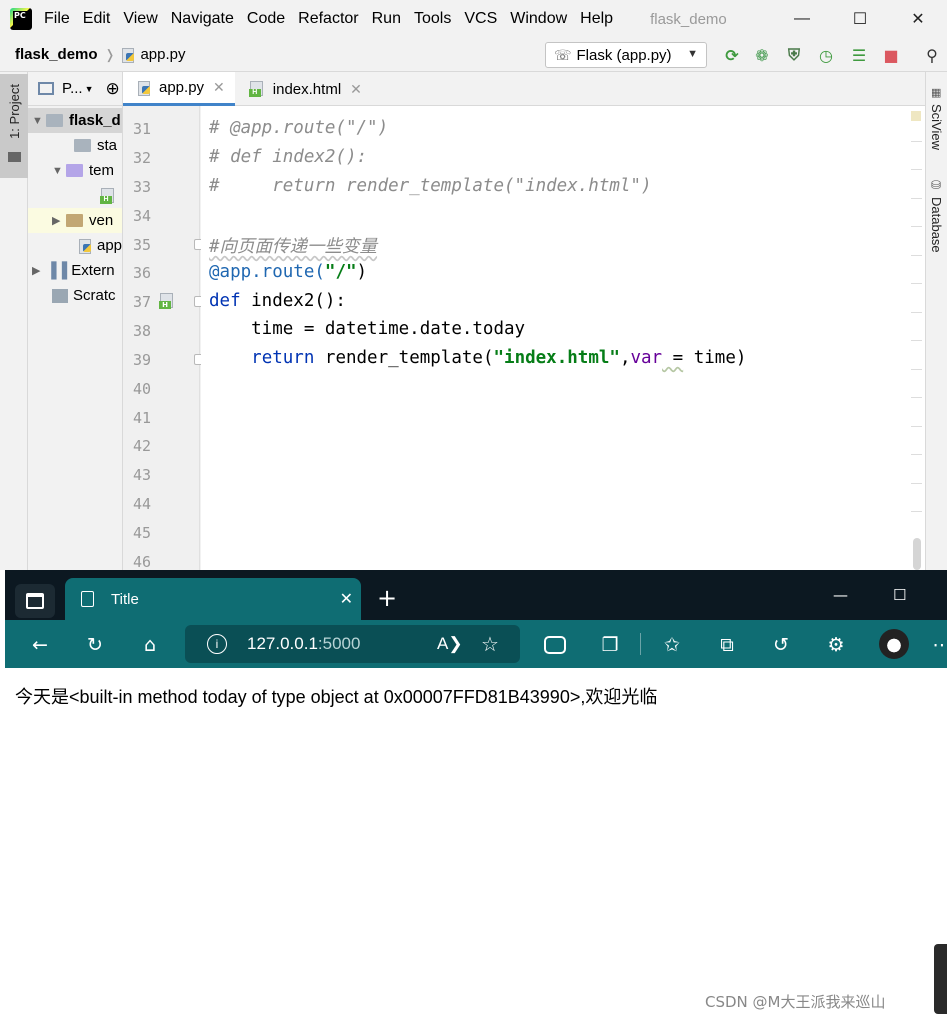  I want to click on browser-tab: Title ✕, so click(213, 599).